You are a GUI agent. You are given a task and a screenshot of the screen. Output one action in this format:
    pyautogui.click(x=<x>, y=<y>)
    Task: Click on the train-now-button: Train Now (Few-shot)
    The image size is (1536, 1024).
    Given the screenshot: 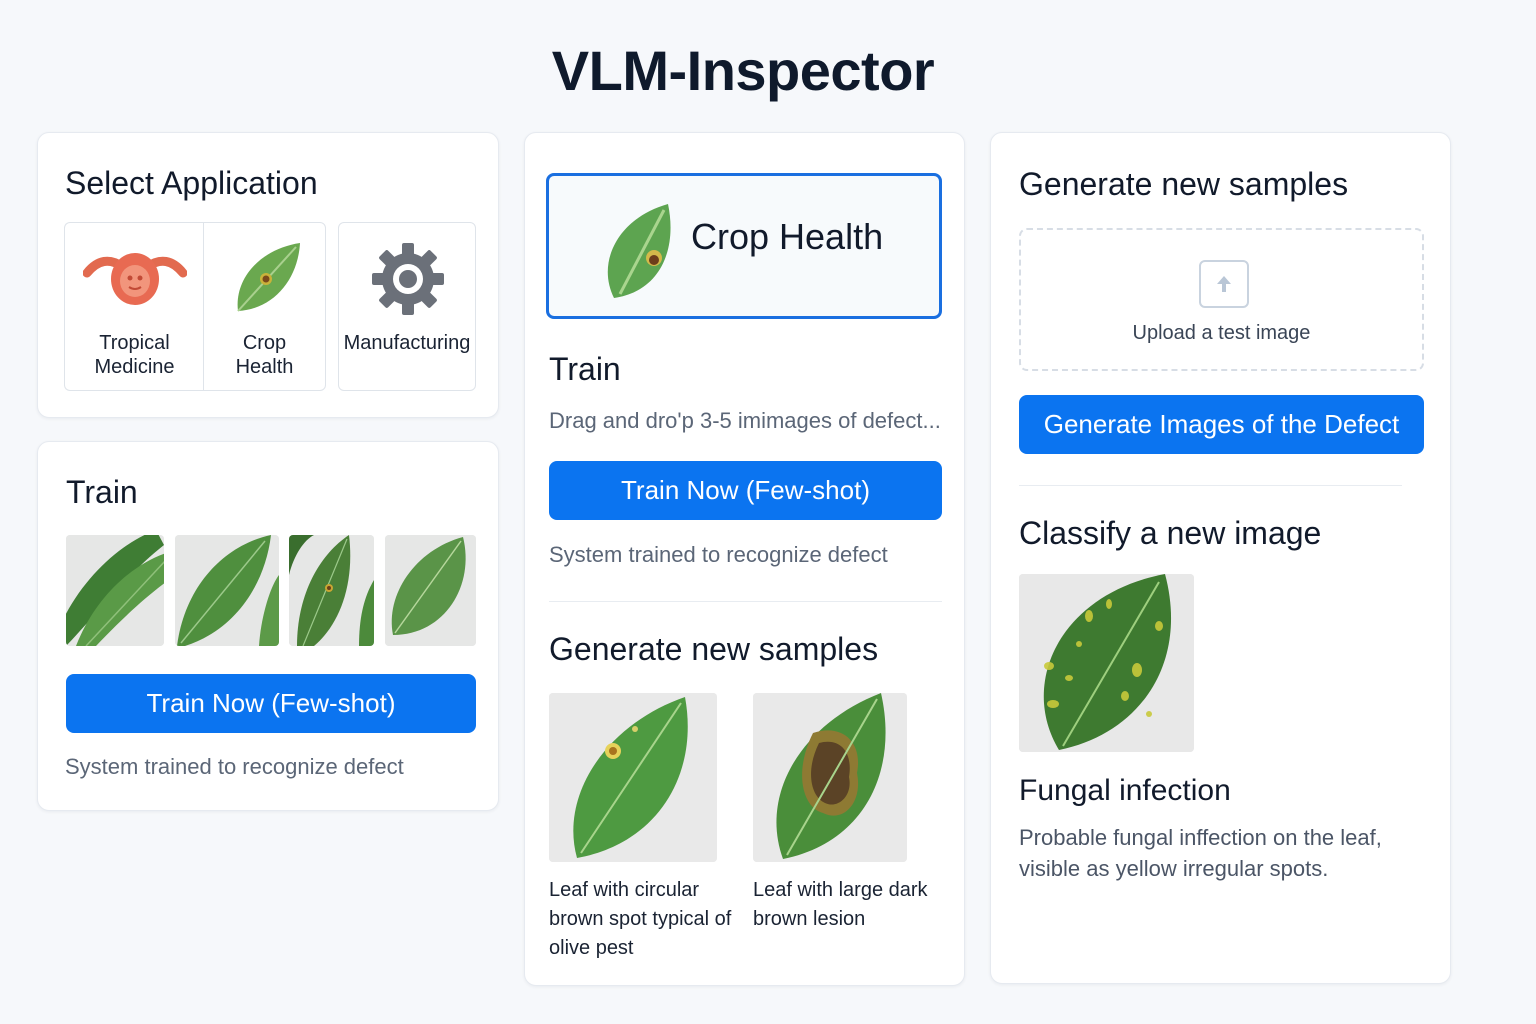 What is the action you would take?
    pyautogui.click(x=271, y=703)
    